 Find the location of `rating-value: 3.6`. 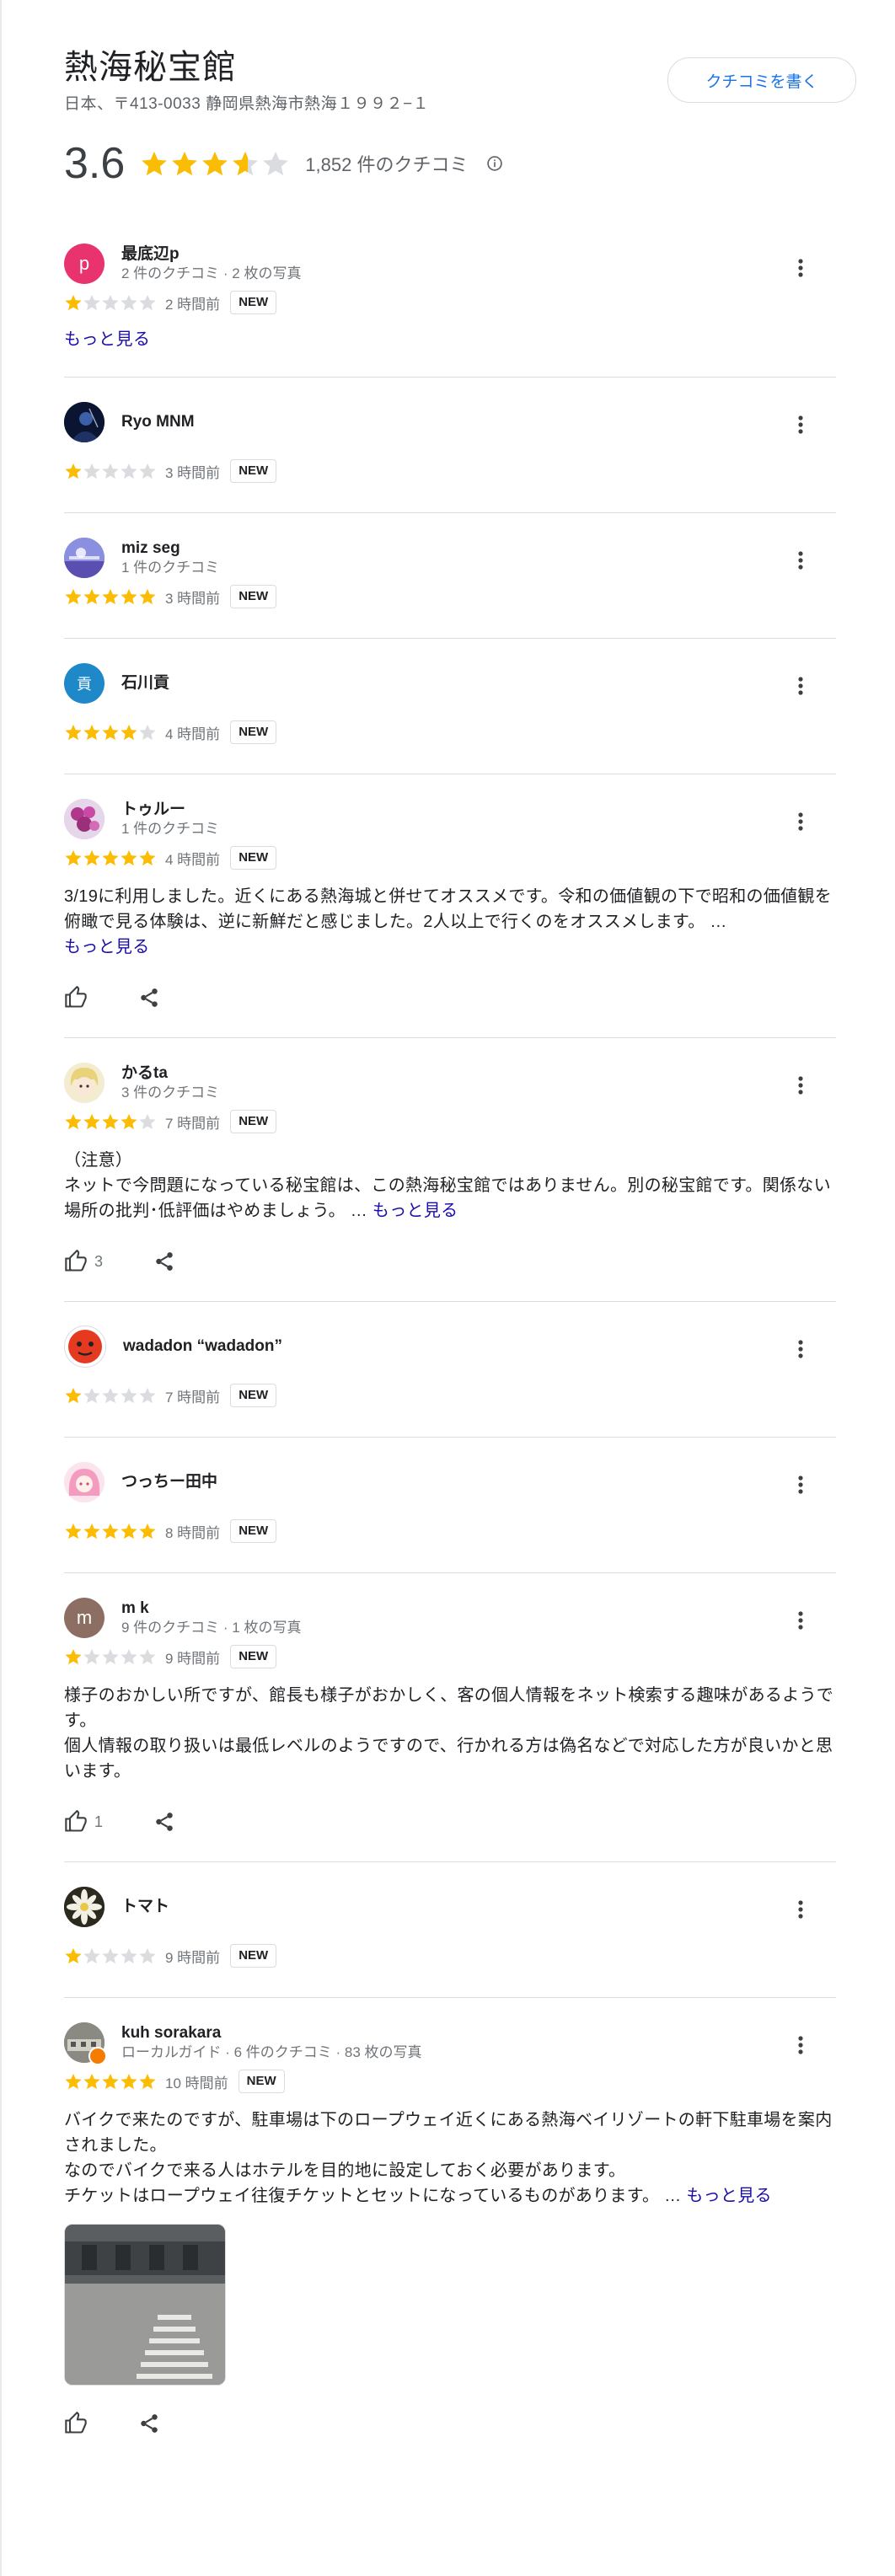

rating-value: 3.6 is located at coordinates (95, 163).